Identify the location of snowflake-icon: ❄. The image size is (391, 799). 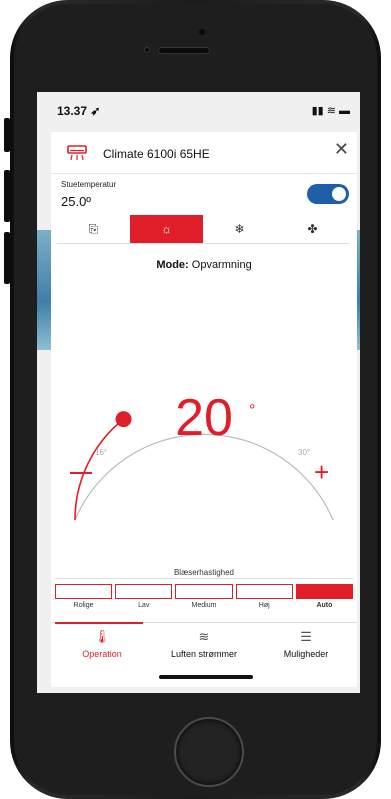
(239, 229).